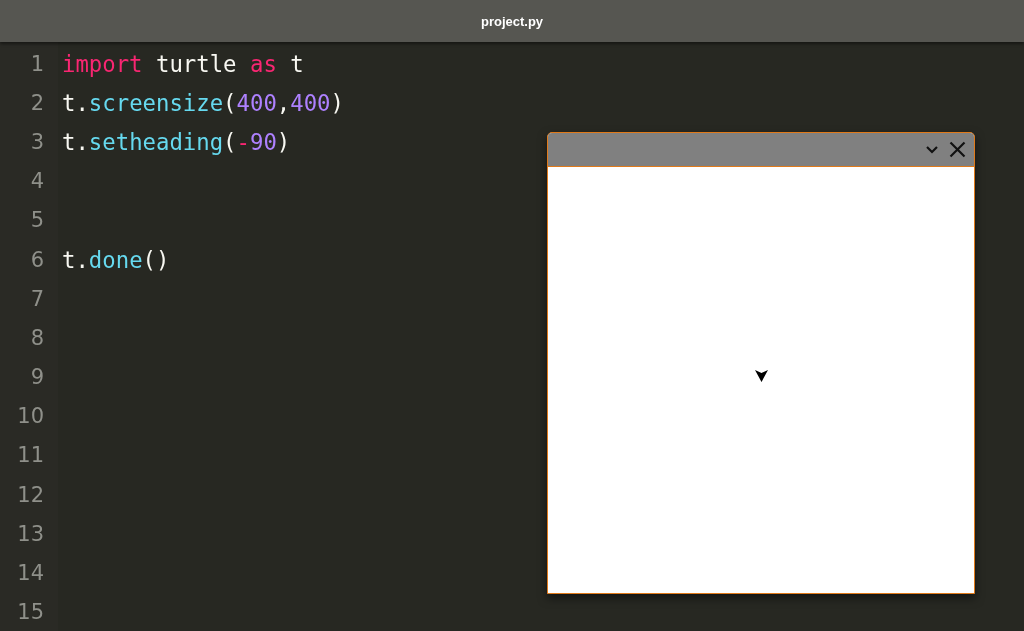 Image resolution: width=1024 pixels, height=631 pixels. What do you see at coordinates (36, 377) in the screenshot?
I see `line-number: 9` at bounding box center [36, 377].